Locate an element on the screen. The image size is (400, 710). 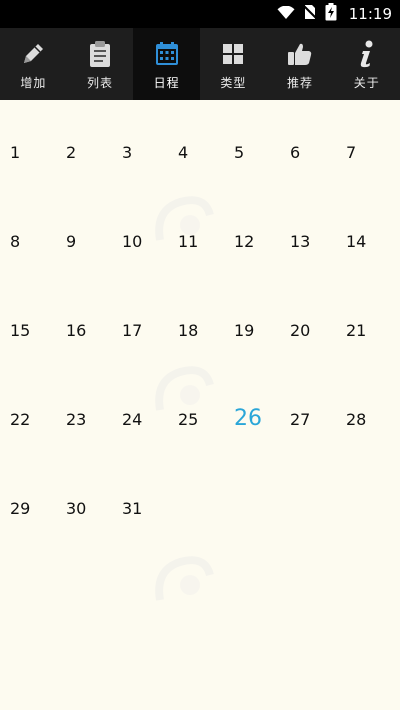
day-cell: 3 is located at coordinates (140, 165).